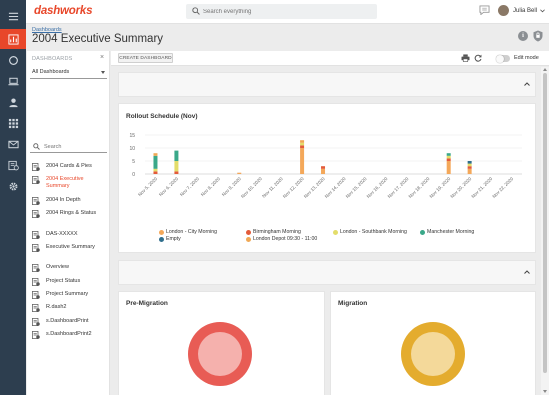 The width and height of the screenshot is (549, 395). I want to click on create-dashboard-button: CREATE DASHBOARD, so click(145, 58).